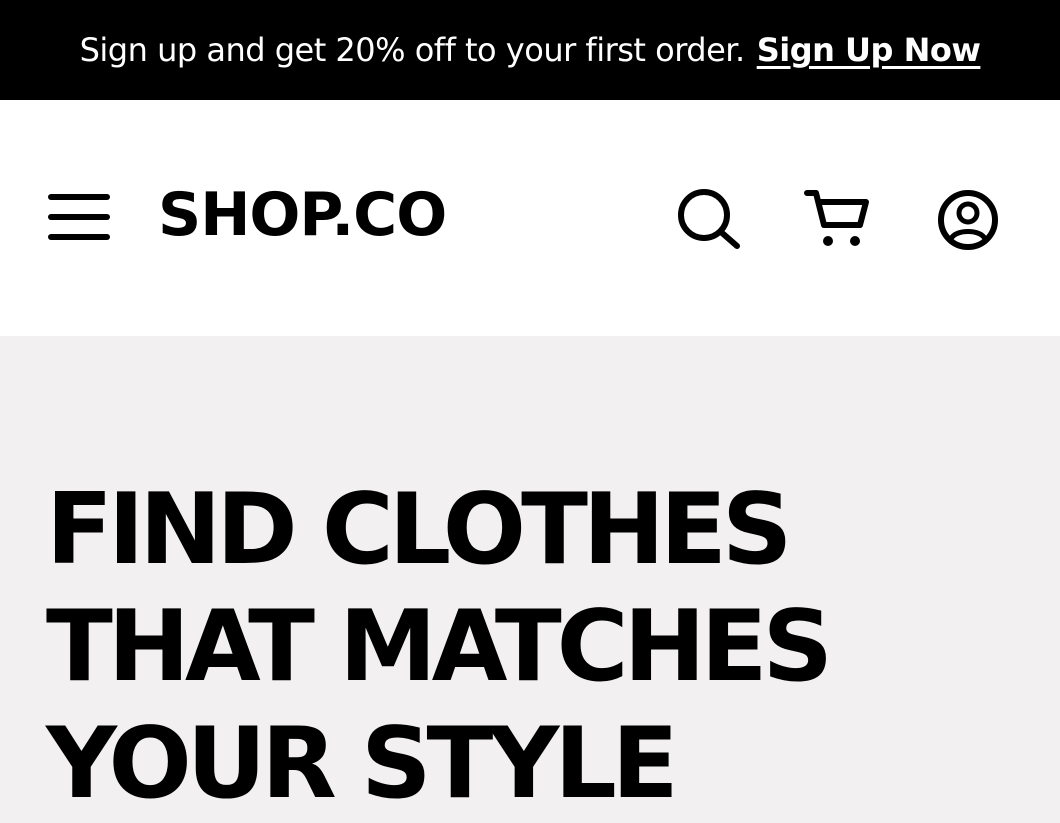  Describe the element at coordinates (419, 530) in the screenshot. I see `hero-title-line: FIND CLOTHES` at that location.